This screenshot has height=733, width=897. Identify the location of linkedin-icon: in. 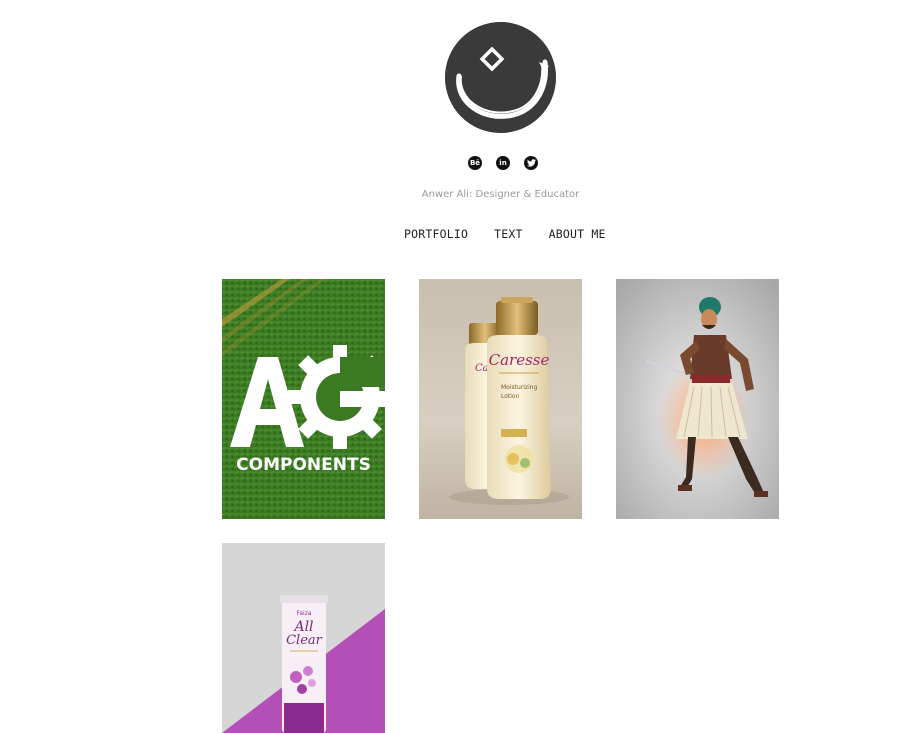
(503, 163).